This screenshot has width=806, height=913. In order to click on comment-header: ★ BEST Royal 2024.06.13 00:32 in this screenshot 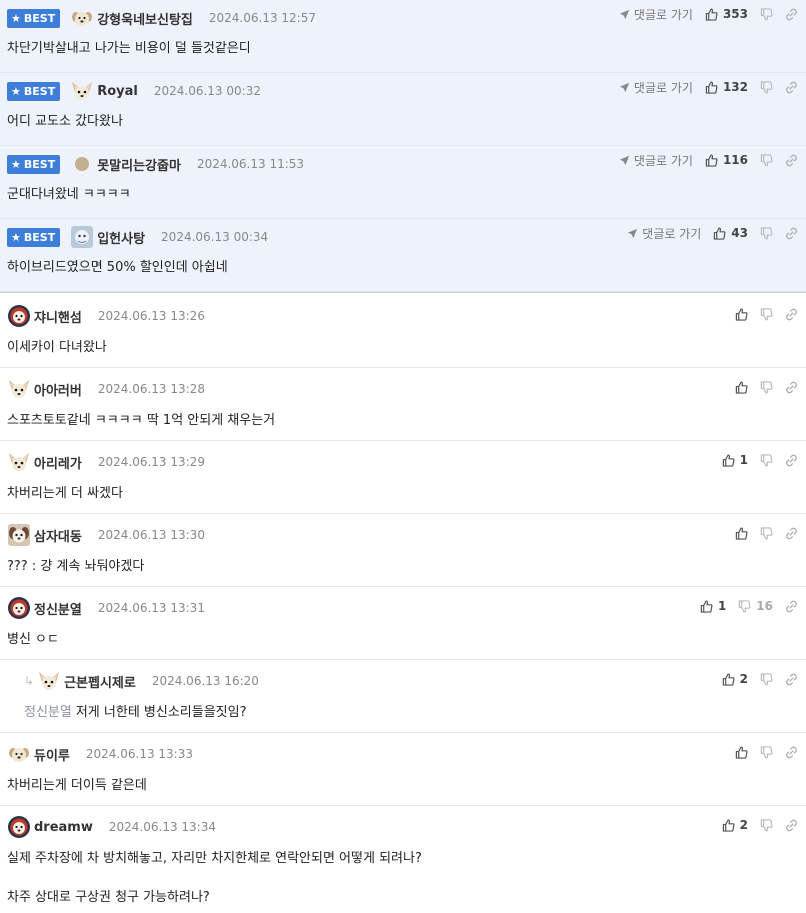, I will do `click(134, 91)`.